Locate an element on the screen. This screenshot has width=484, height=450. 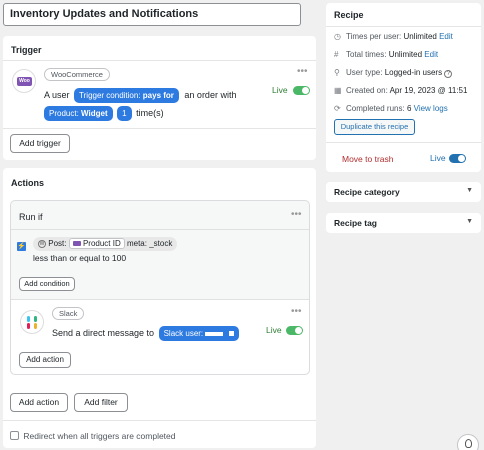
product-token: Product: Widget is located at coordinates (78, 113).